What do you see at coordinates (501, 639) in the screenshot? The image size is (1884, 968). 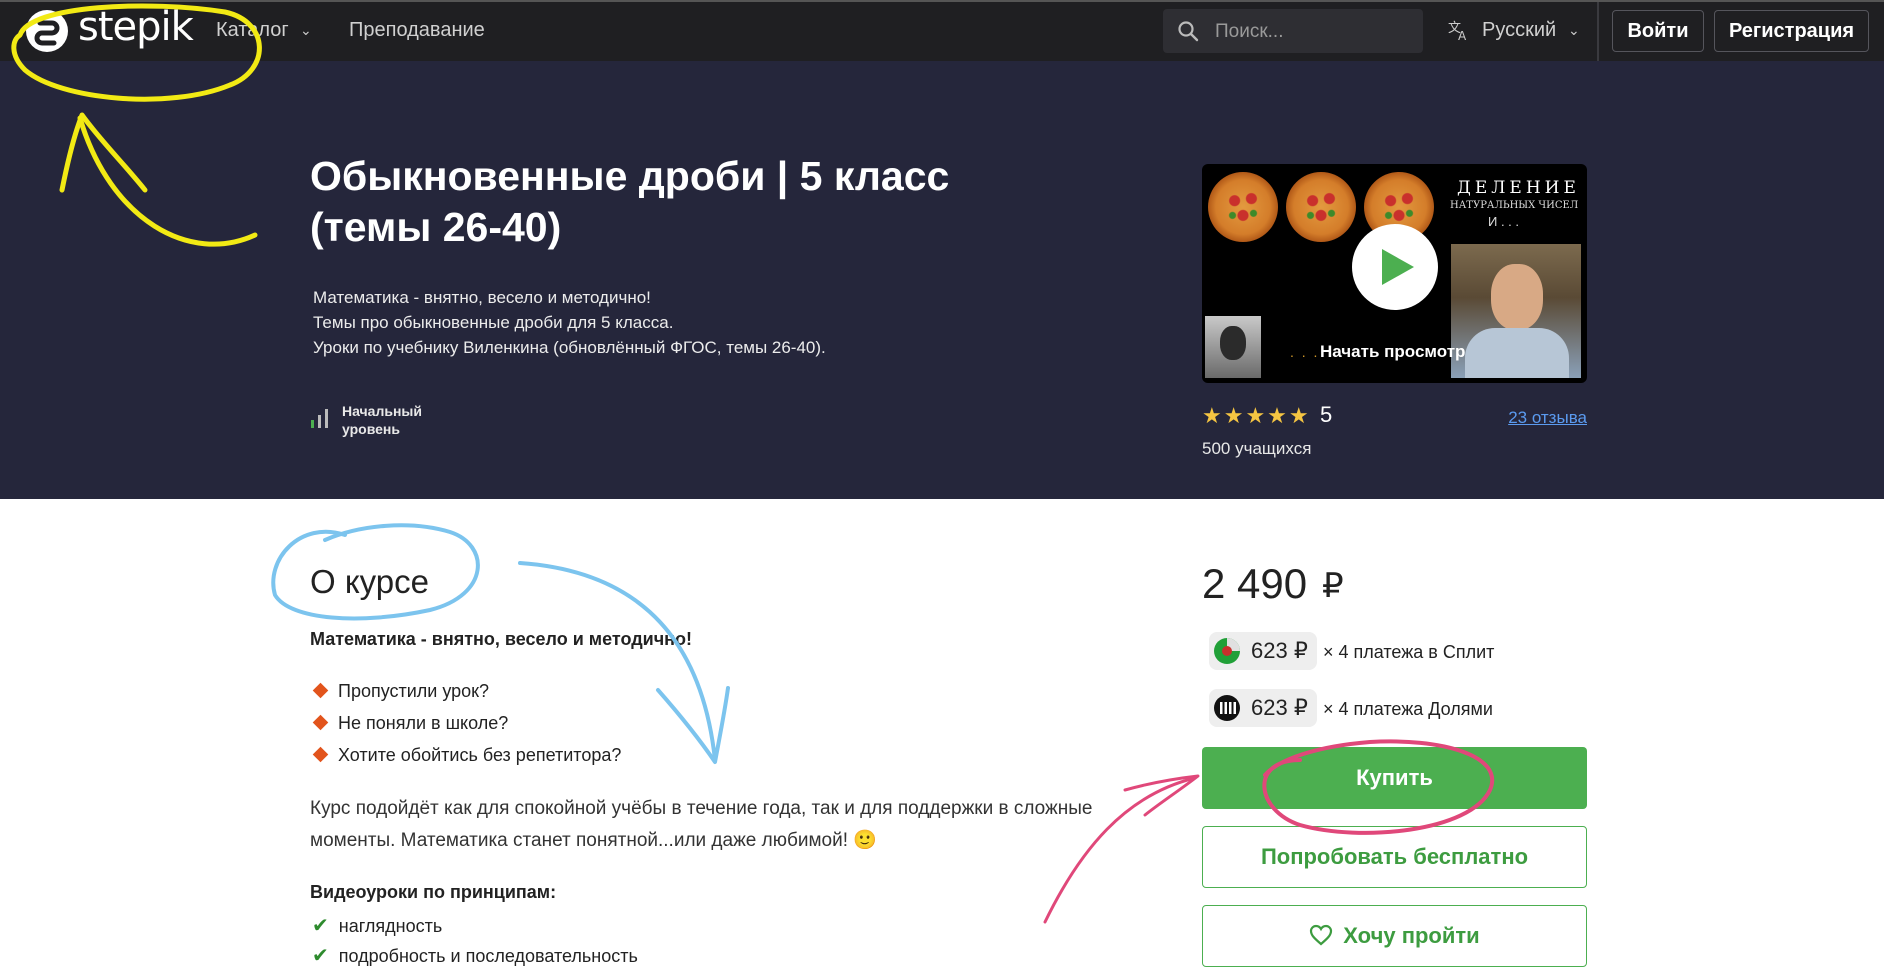 I see `about-lead: Математика - внятно, весело и методично!` at bounding box center [501, 639].